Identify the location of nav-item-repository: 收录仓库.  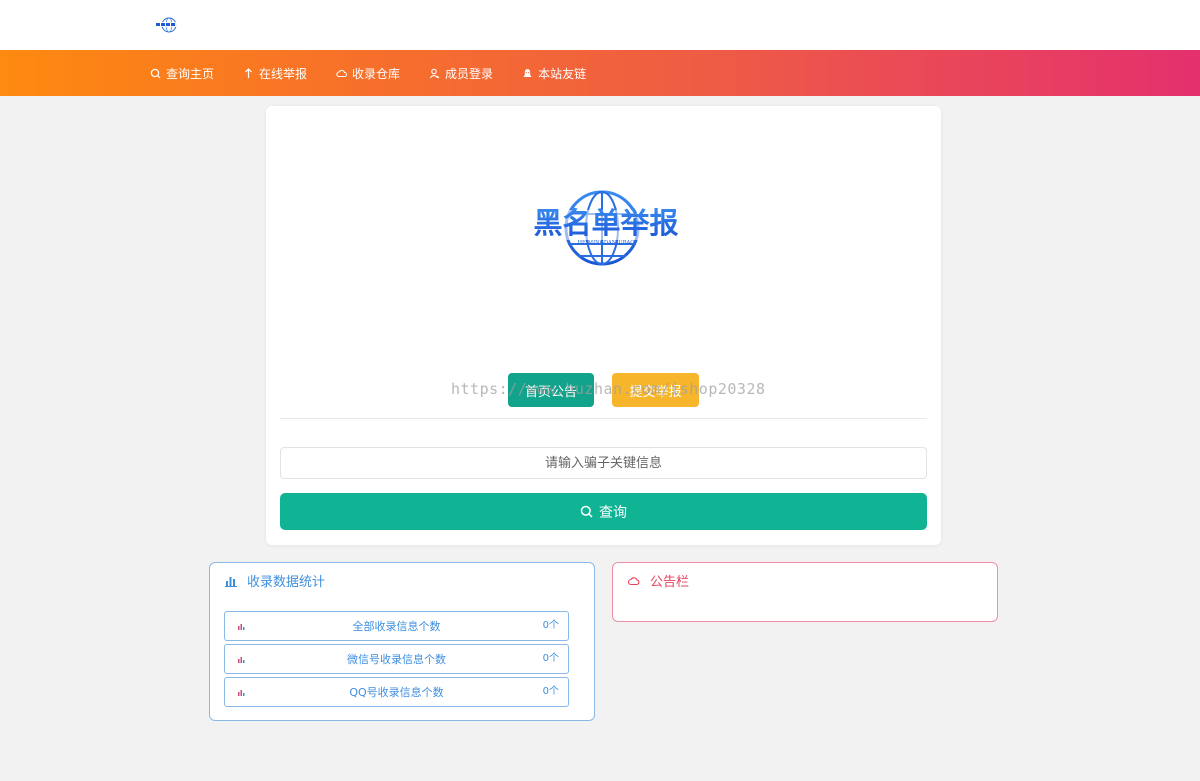
(368, 73).